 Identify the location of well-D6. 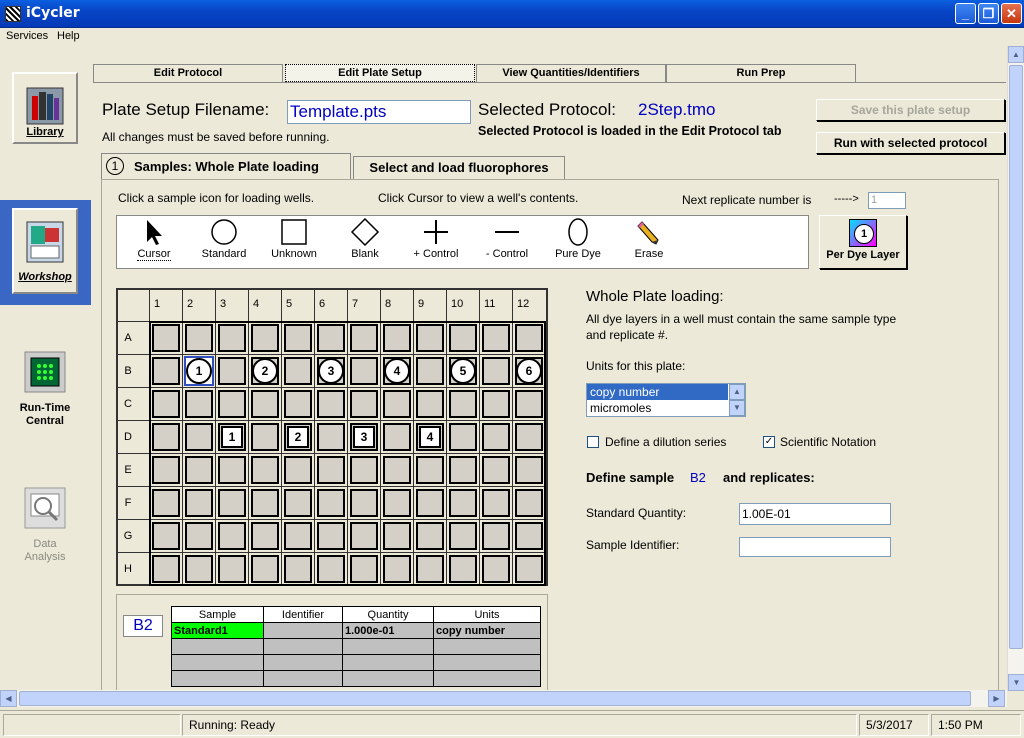
(331, 437).